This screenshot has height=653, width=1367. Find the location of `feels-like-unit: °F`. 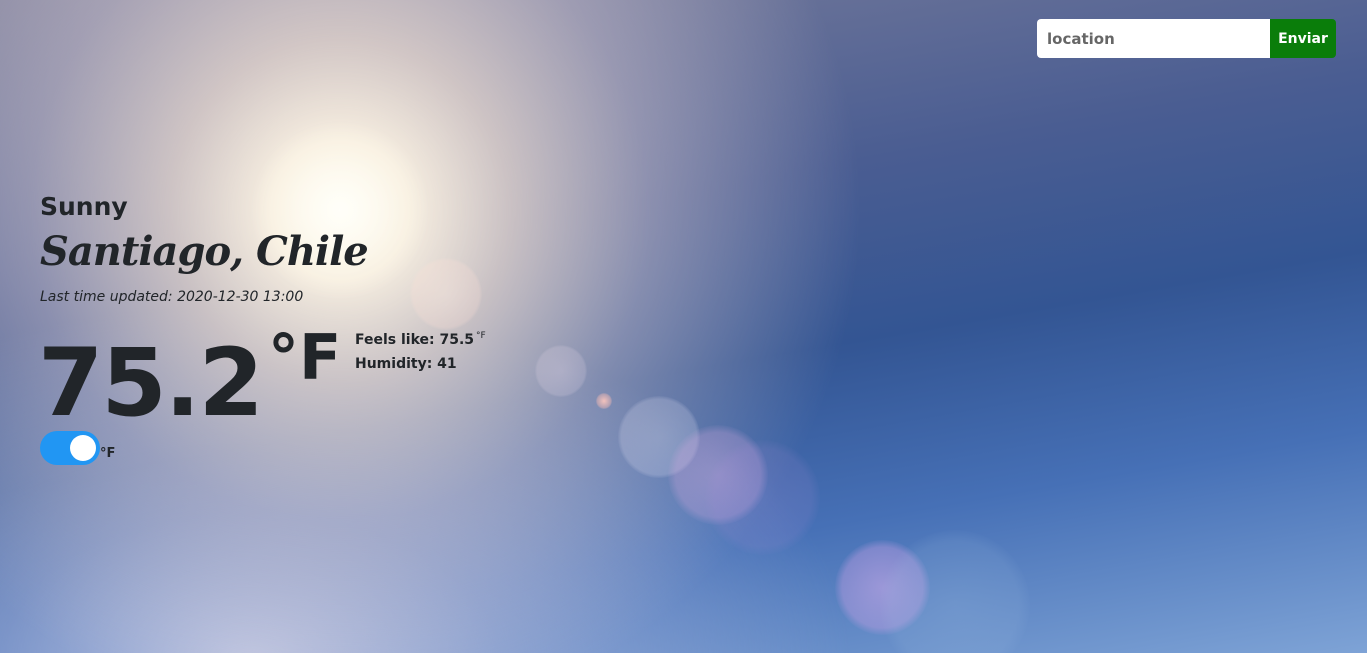

feels-like-unit: °F is located at coordinates (481, 336).